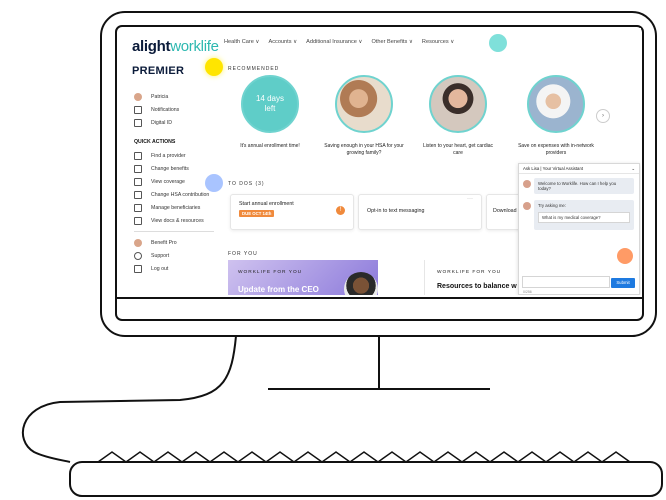 The width and height of the screenshot is (666, 500). Describe the element at coordinates (527, 292) in the screenshot. I see `char-counter: 0/256` at that location.